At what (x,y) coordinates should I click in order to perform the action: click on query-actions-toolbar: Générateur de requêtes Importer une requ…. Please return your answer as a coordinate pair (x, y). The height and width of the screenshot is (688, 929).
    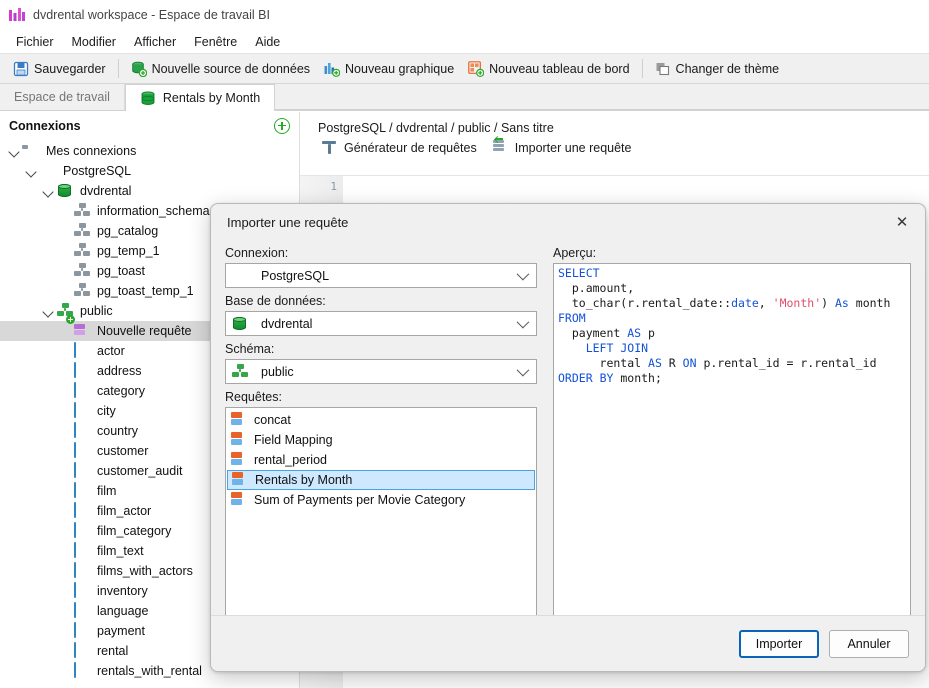
    Looking at the image, I should click on (614, 151).